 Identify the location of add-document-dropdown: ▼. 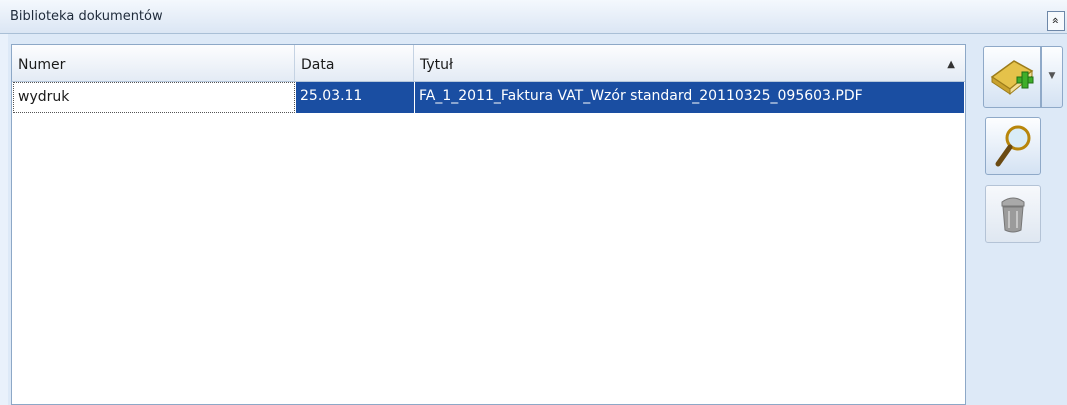
(1052, 77).